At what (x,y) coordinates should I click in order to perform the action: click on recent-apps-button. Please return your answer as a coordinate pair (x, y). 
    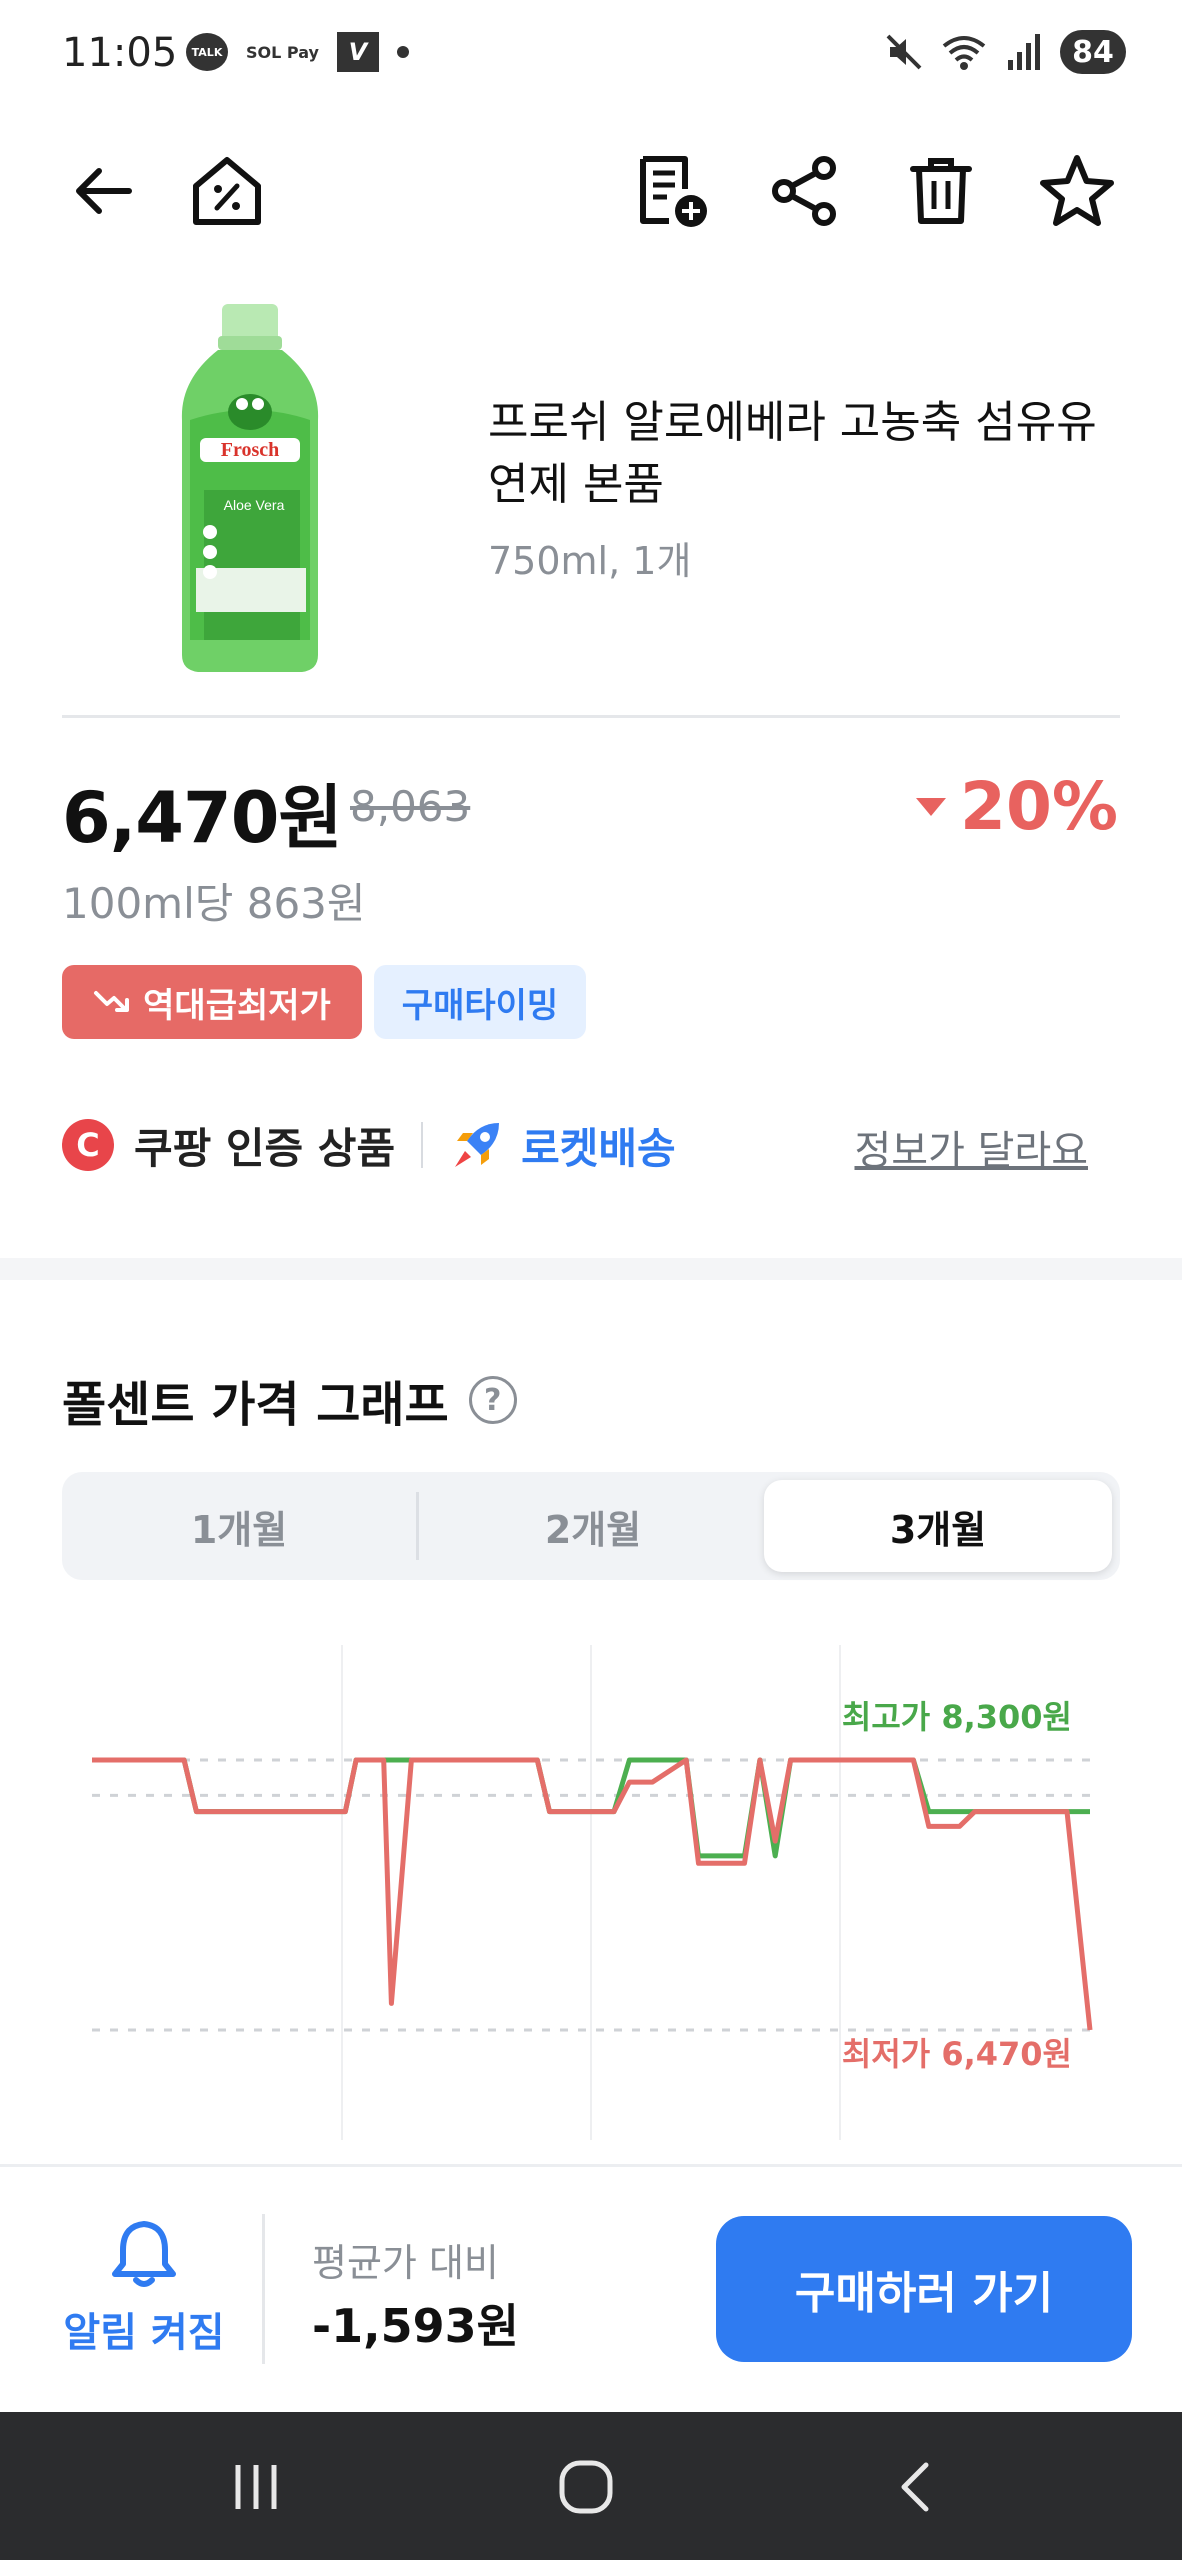
    Looking at the image, I should click on (256, 2487).